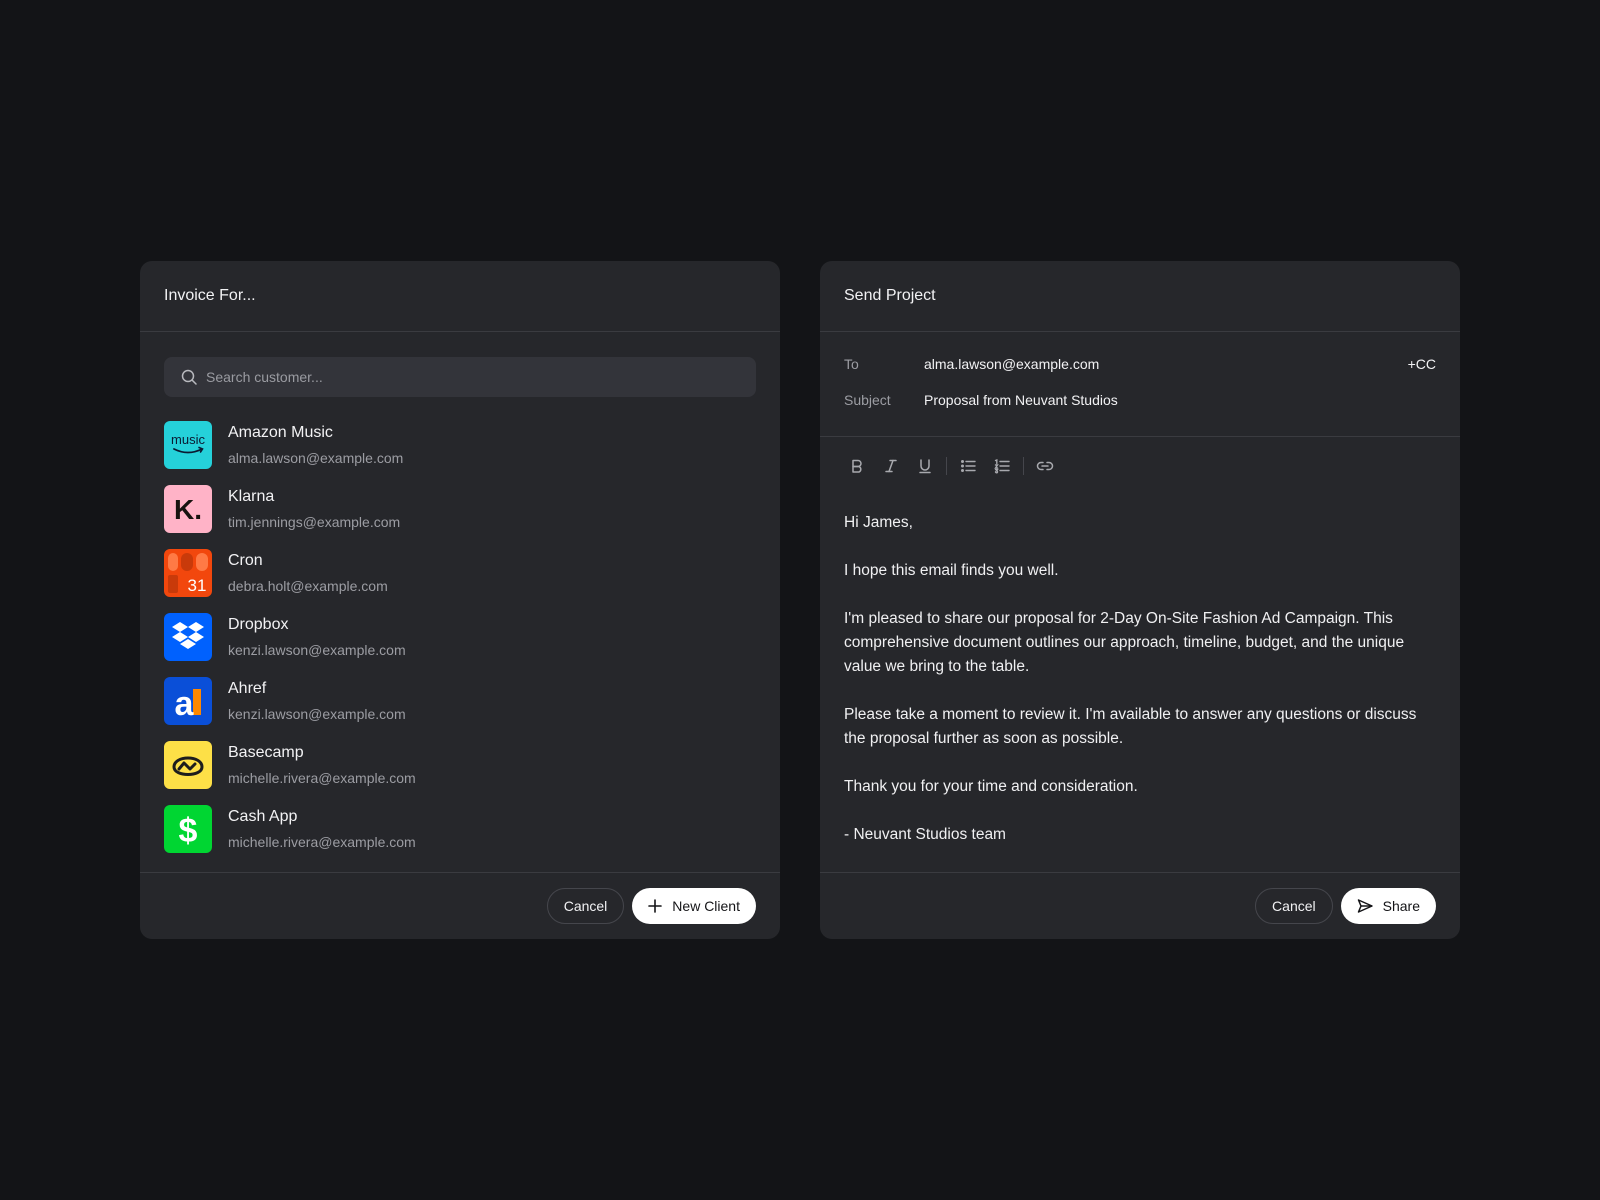 The image size is (1600, 1200). What do you see at coordinates (197, 585) in the screenshot?
I see `cron-logo-text: 31` at bounding box center [197, 585].